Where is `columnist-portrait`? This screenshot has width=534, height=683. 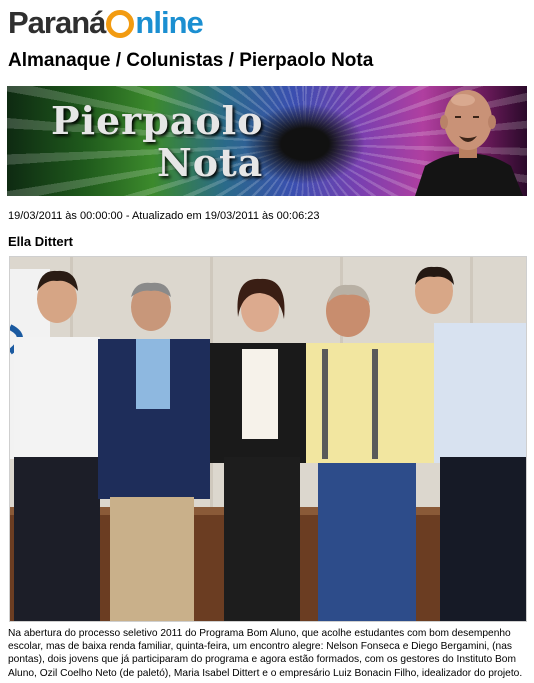
columnist-portrait is located at coordinates (469, 143).